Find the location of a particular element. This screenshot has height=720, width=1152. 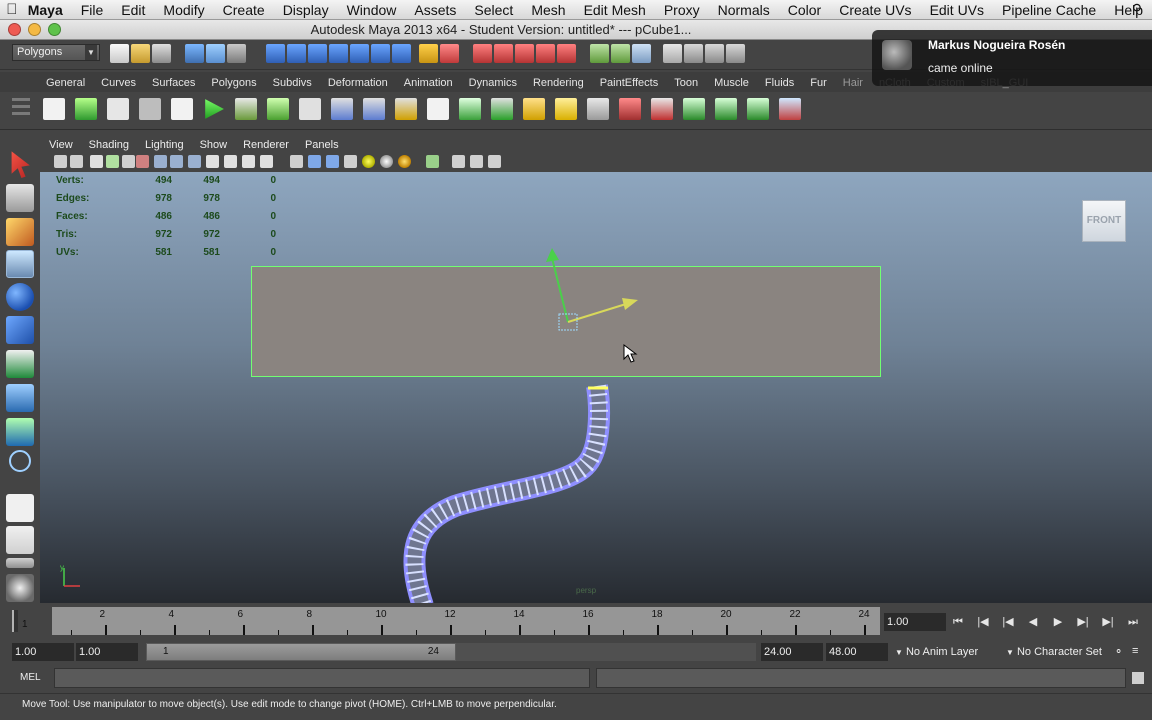

menu-edit-mesh: Edit Mesh is located at coordinates (615, 10).